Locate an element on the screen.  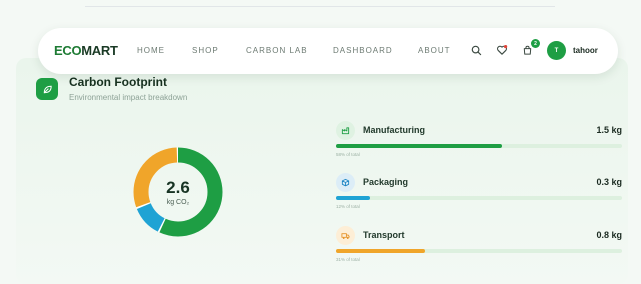
item-value: 0.8 kg is located at coordinates (609, 235).